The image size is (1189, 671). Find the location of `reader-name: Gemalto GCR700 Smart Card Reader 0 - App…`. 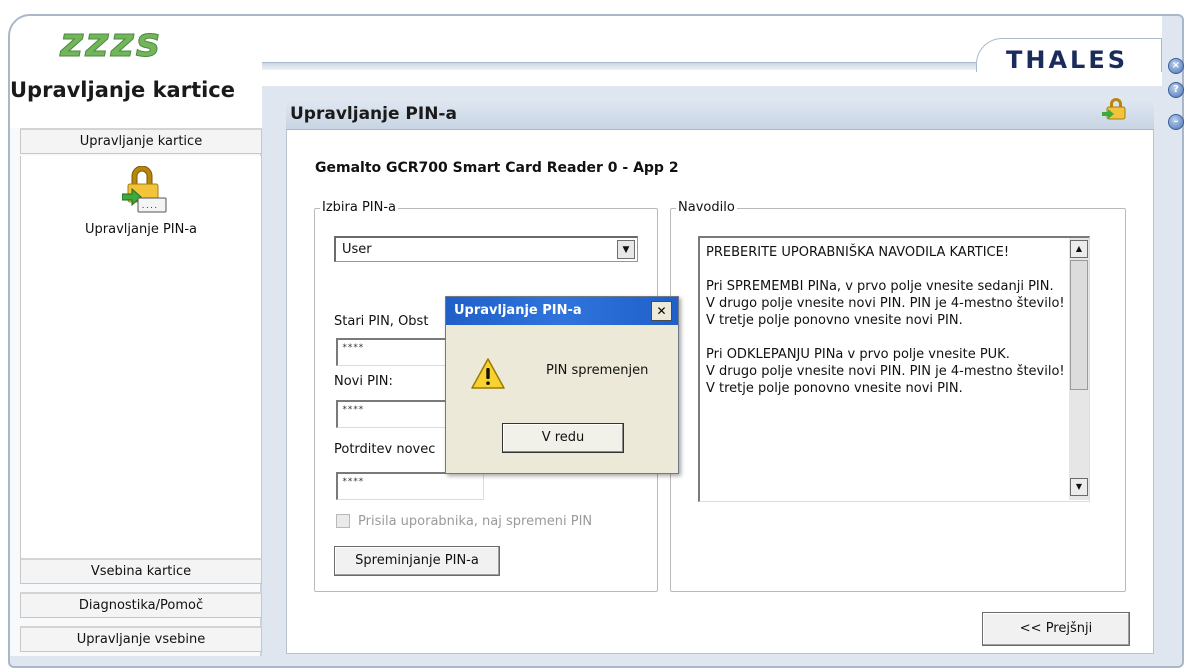

reader-name: Gemalto GCR700 Smart Card Reader 0 - App… is located at coordinates (497, 168).